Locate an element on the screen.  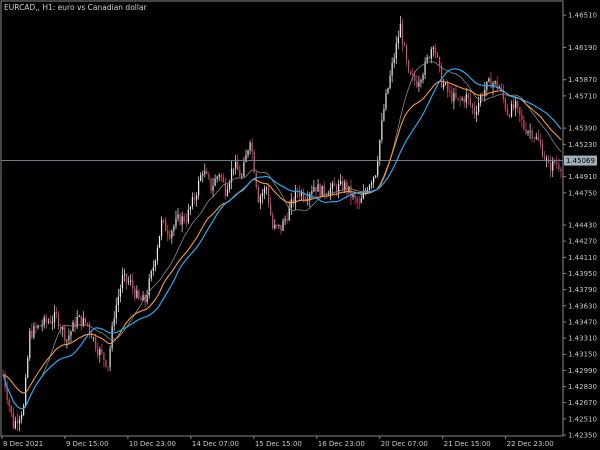
y-tick-label: 1.46190 is located at coordinates (582, 48).